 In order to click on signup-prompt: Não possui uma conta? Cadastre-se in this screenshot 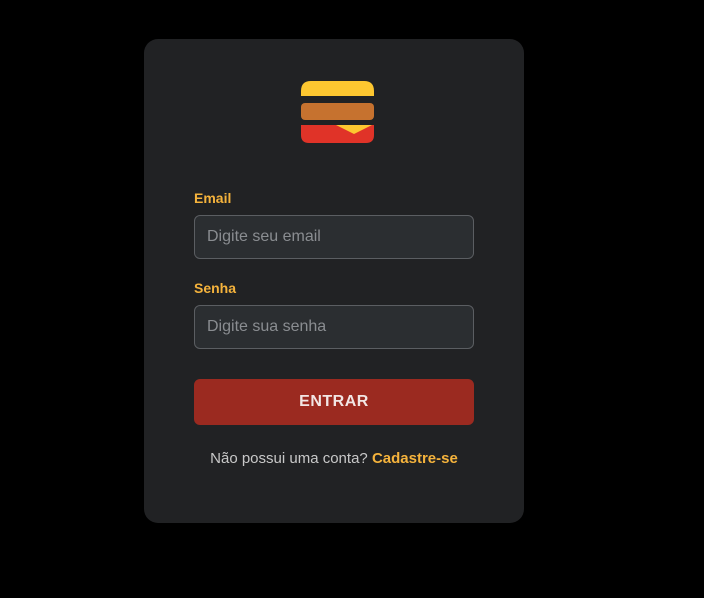, I will do `click(334, 458)`.